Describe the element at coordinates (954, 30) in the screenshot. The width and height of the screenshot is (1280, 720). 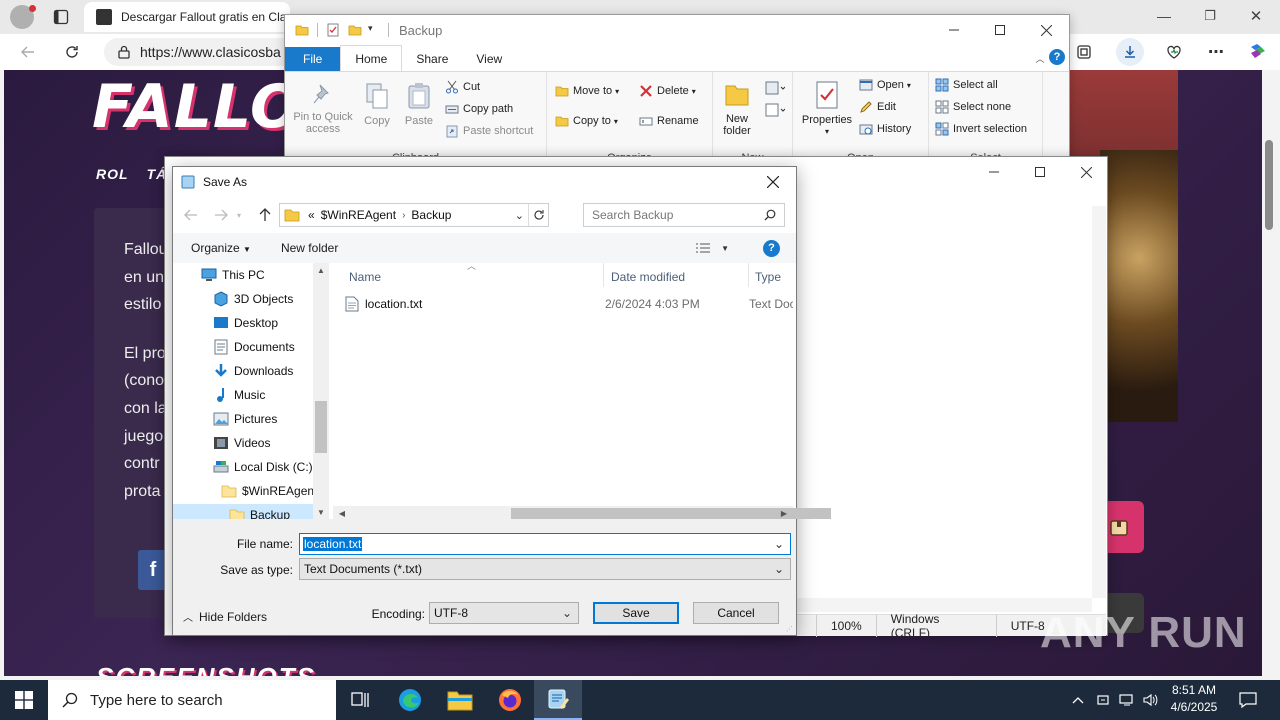
I see `explorer-minimize-button` at that location.